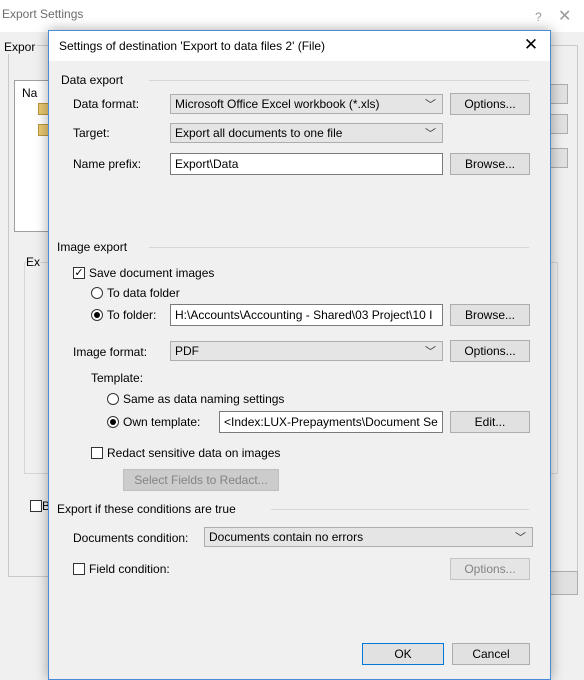  Describe the element at coordinates (95, 247) in the screenshot. I see `image-export-group-label: Image export` at that location.